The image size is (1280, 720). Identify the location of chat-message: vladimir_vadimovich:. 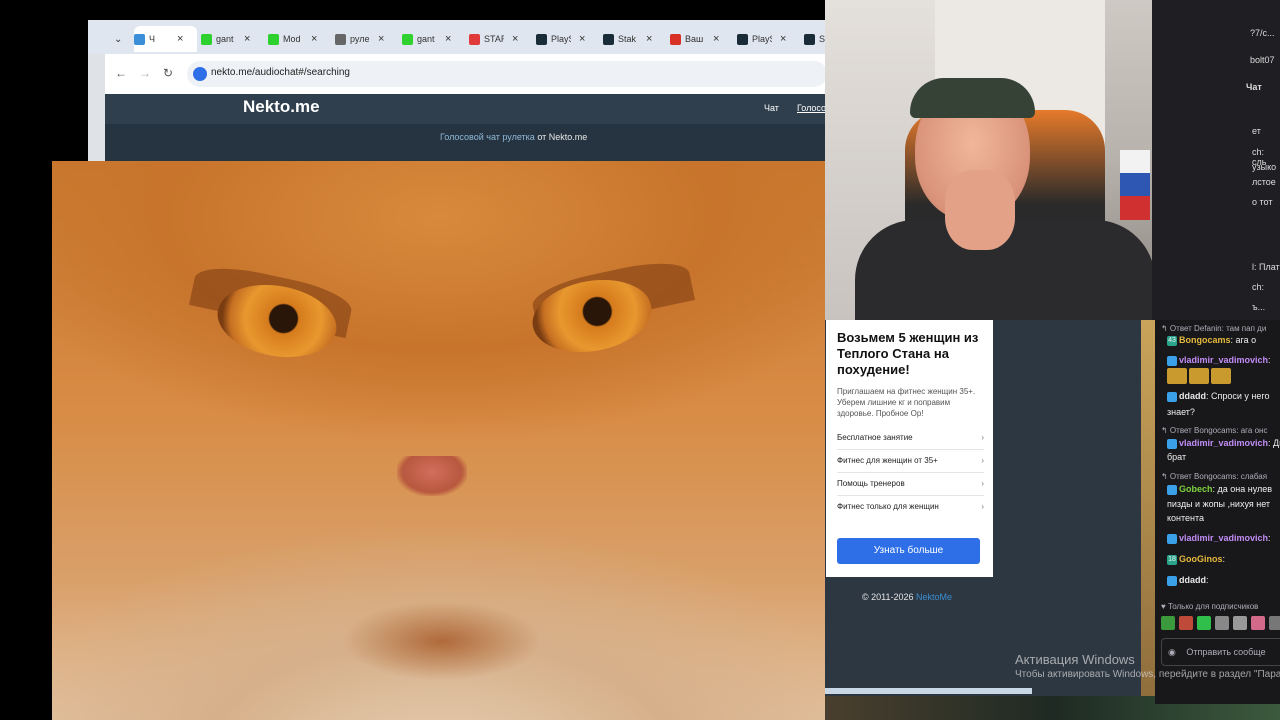
(1223, 538).